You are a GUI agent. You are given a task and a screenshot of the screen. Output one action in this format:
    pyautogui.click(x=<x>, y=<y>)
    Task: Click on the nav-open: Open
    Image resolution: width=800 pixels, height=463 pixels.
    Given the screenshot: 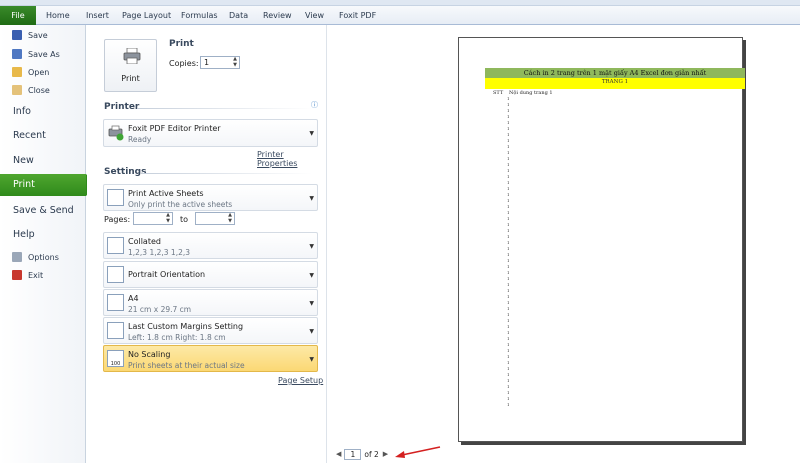 What is the action you would take?
    pyautogui.click(x=43, y=72)
    